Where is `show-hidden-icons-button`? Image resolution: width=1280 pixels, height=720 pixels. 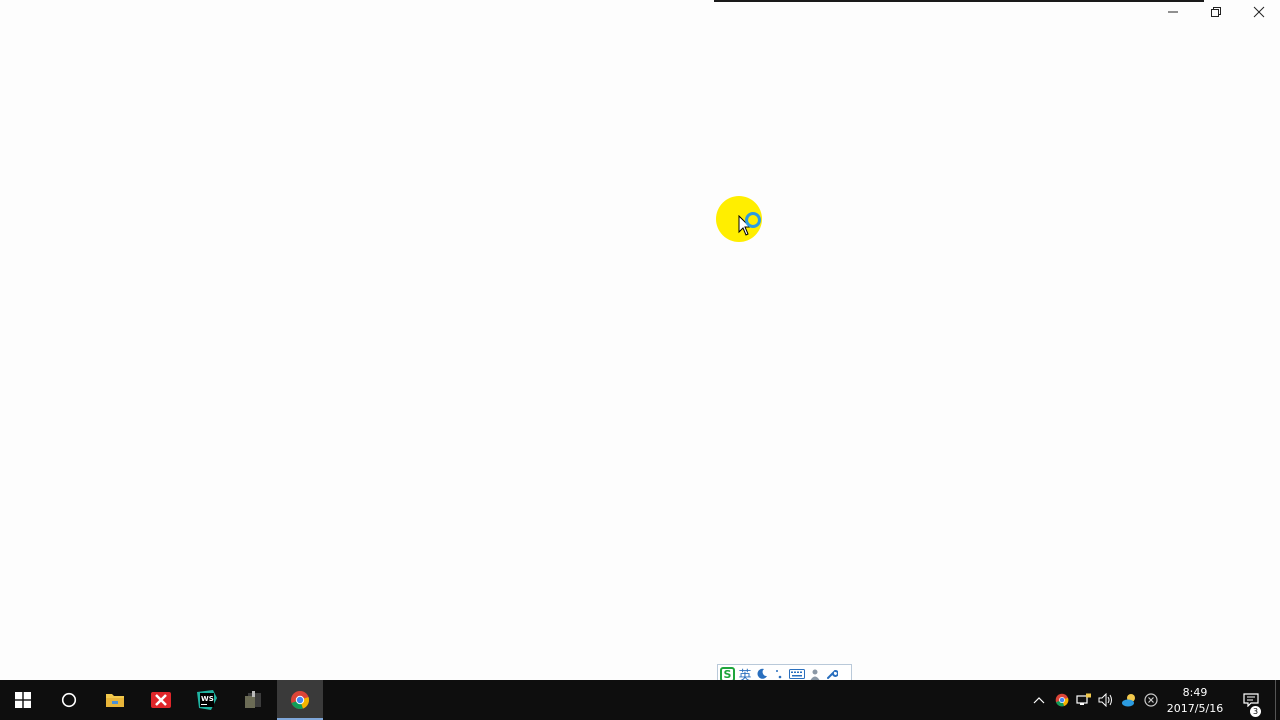
show-hidden-icons-button is located at coordinates (1039, 700).